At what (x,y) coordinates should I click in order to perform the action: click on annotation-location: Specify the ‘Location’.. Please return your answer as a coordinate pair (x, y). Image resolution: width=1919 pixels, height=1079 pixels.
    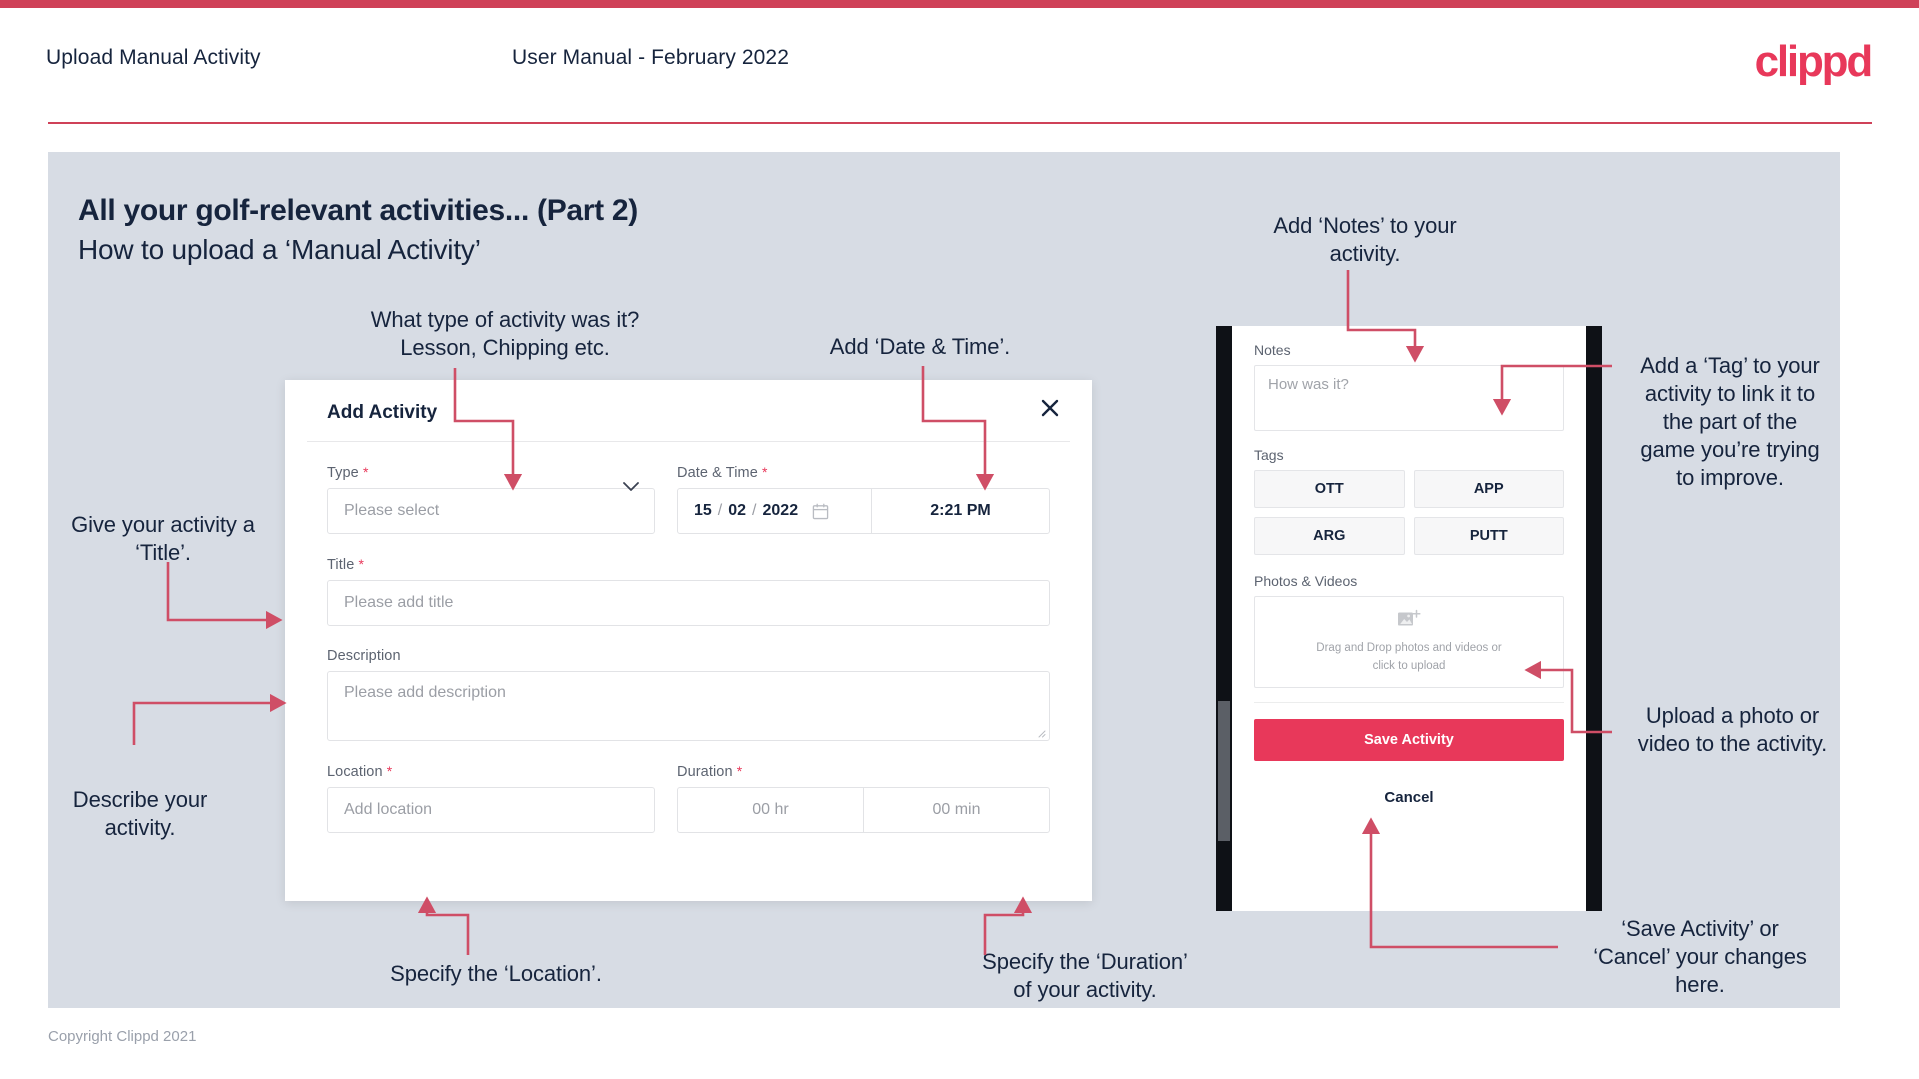
    Looking at the image, I should click on (496, 973).